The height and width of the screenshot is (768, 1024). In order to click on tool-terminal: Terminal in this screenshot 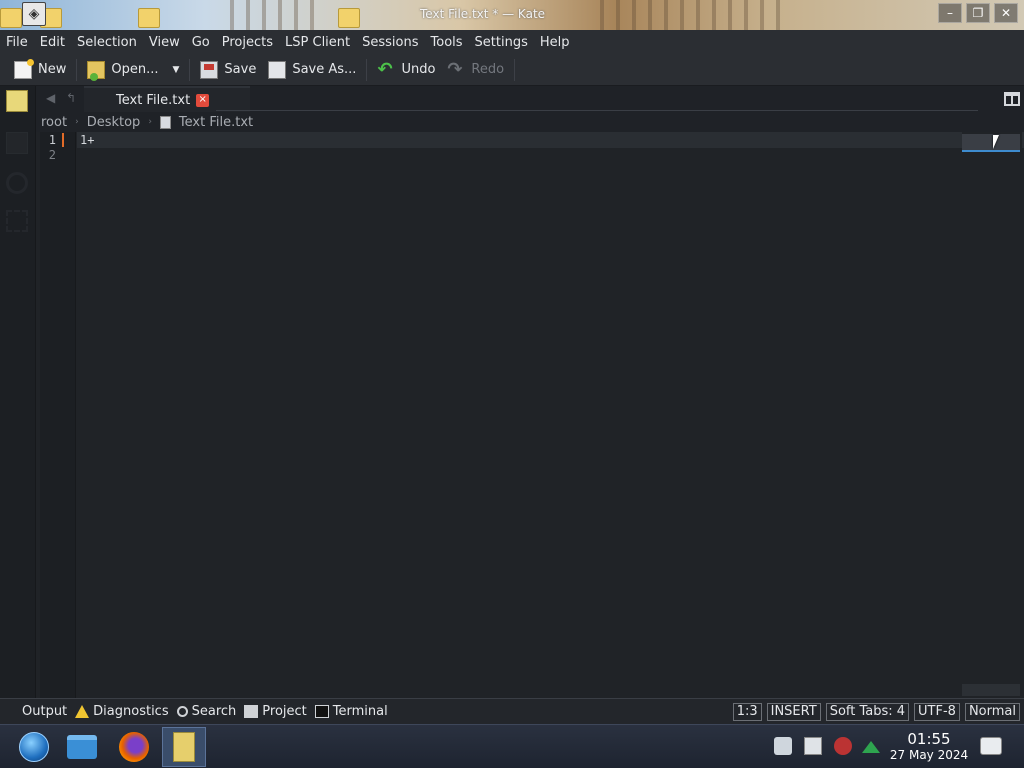, I will do `click(351, 711)`.